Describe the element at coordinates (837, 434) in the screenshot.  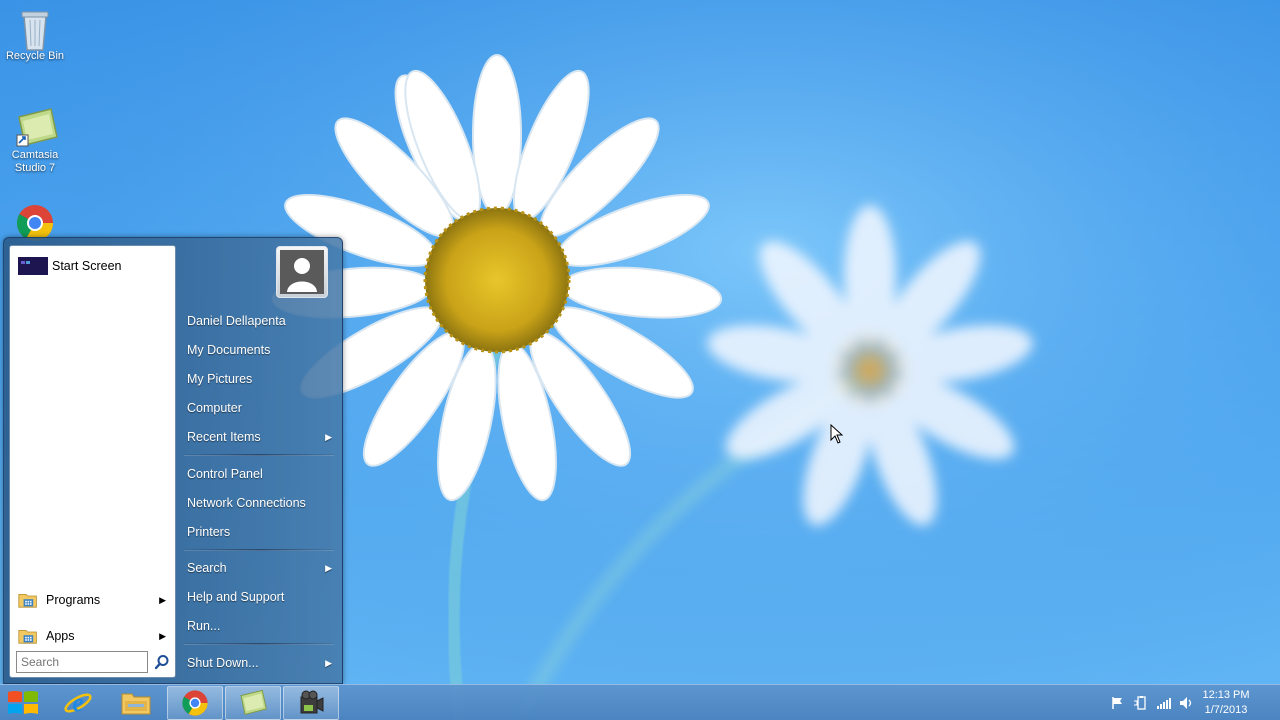
I see `mouse-cursor-icon` at that location.